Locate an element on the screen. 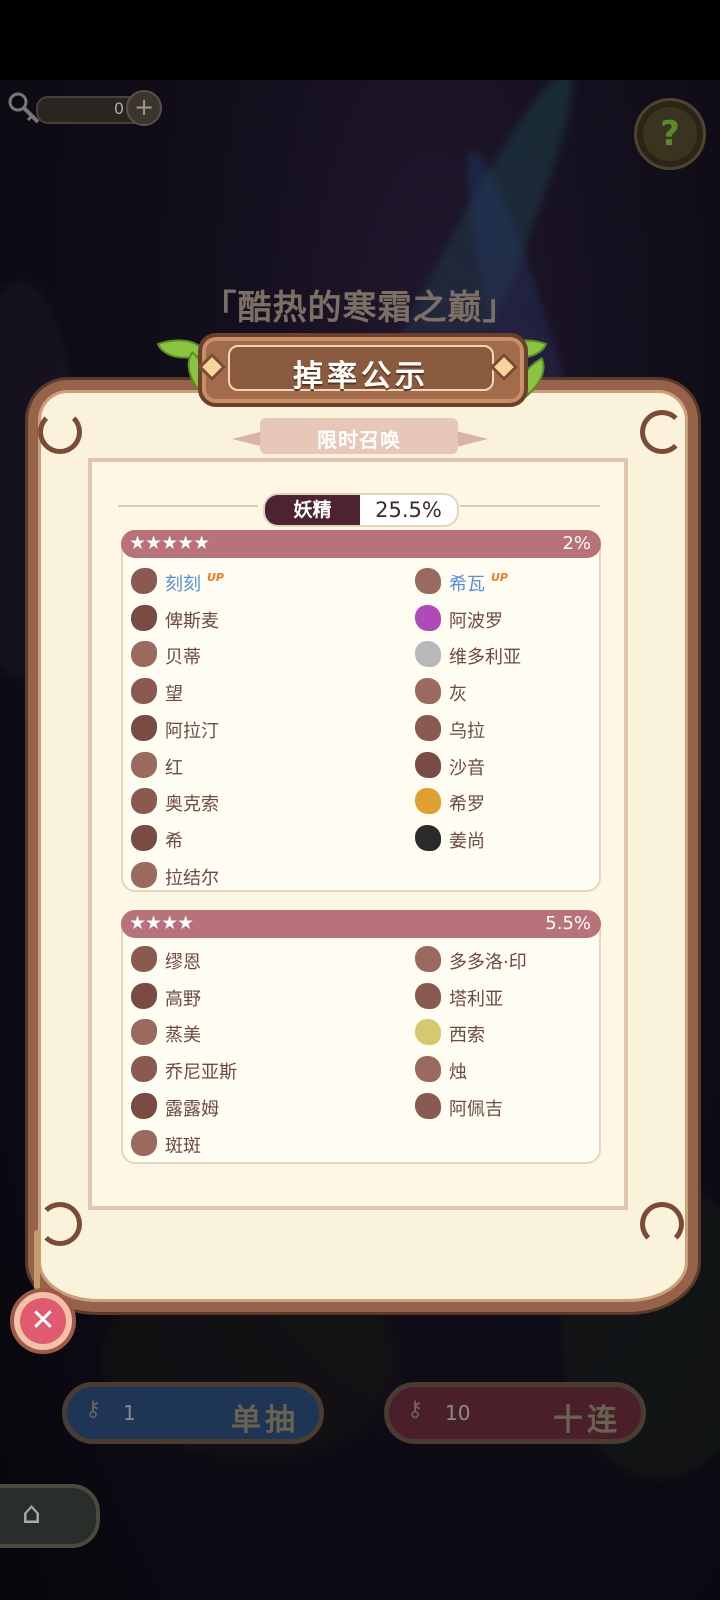 The image size is (720, 1600). reward-item-name: 拉结尔 is located at coordinates (192, 878).